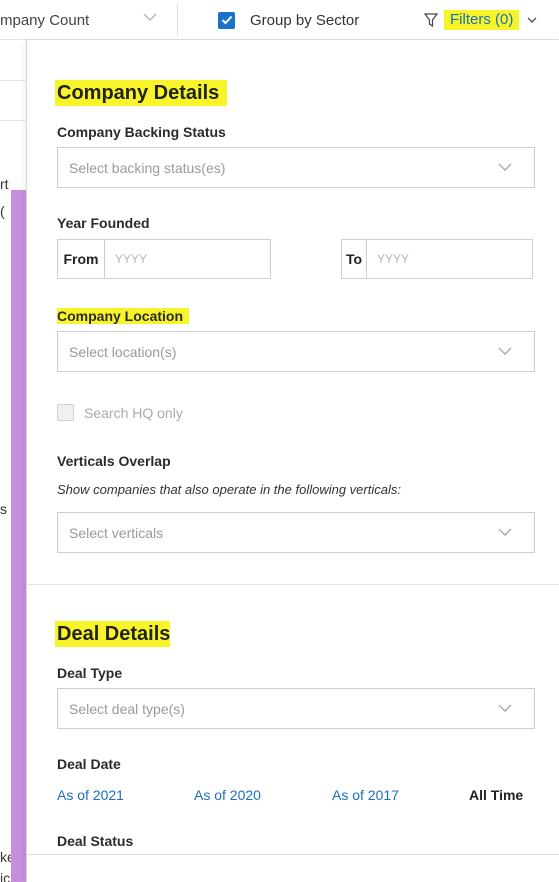 The height and width of the screenshot is (882, 559). I want to click on verticals-select: Select verticals, so click(296, 532).